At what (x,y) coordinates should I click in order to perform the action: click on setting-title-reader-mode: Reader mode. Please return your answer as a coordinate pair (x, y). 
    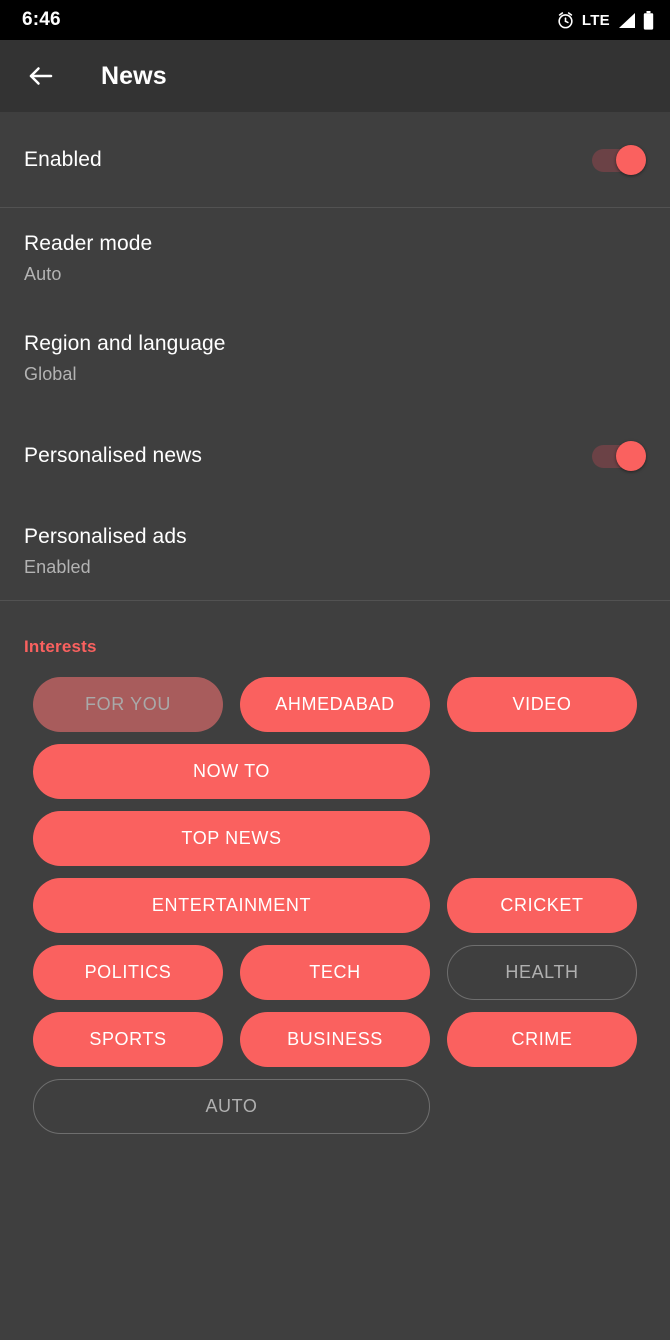
    Looking at the image, I should click on (88, 243).